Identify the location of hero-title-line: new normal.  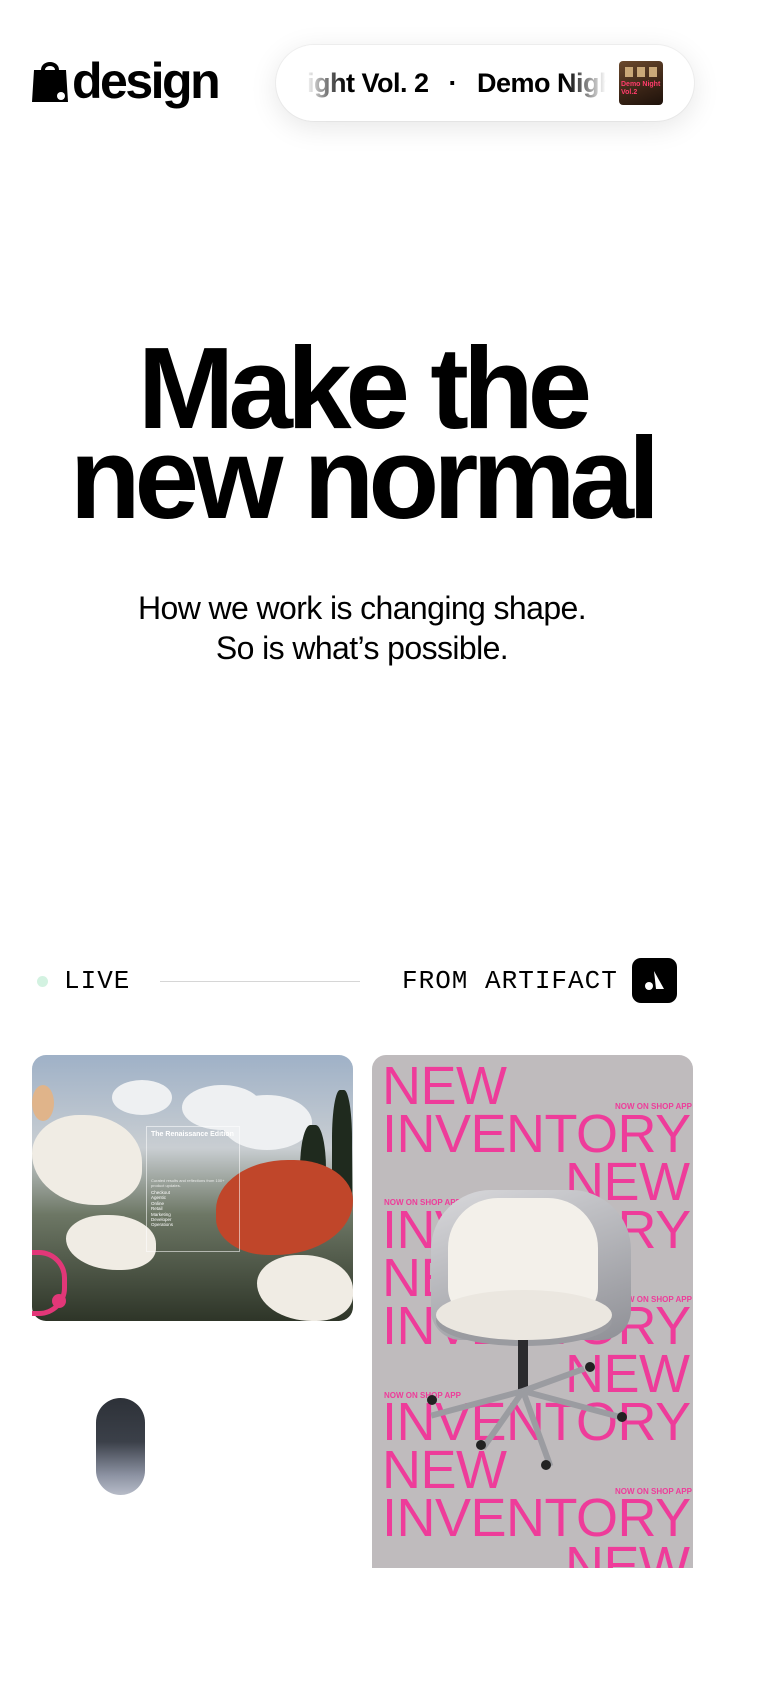
(365, 478).